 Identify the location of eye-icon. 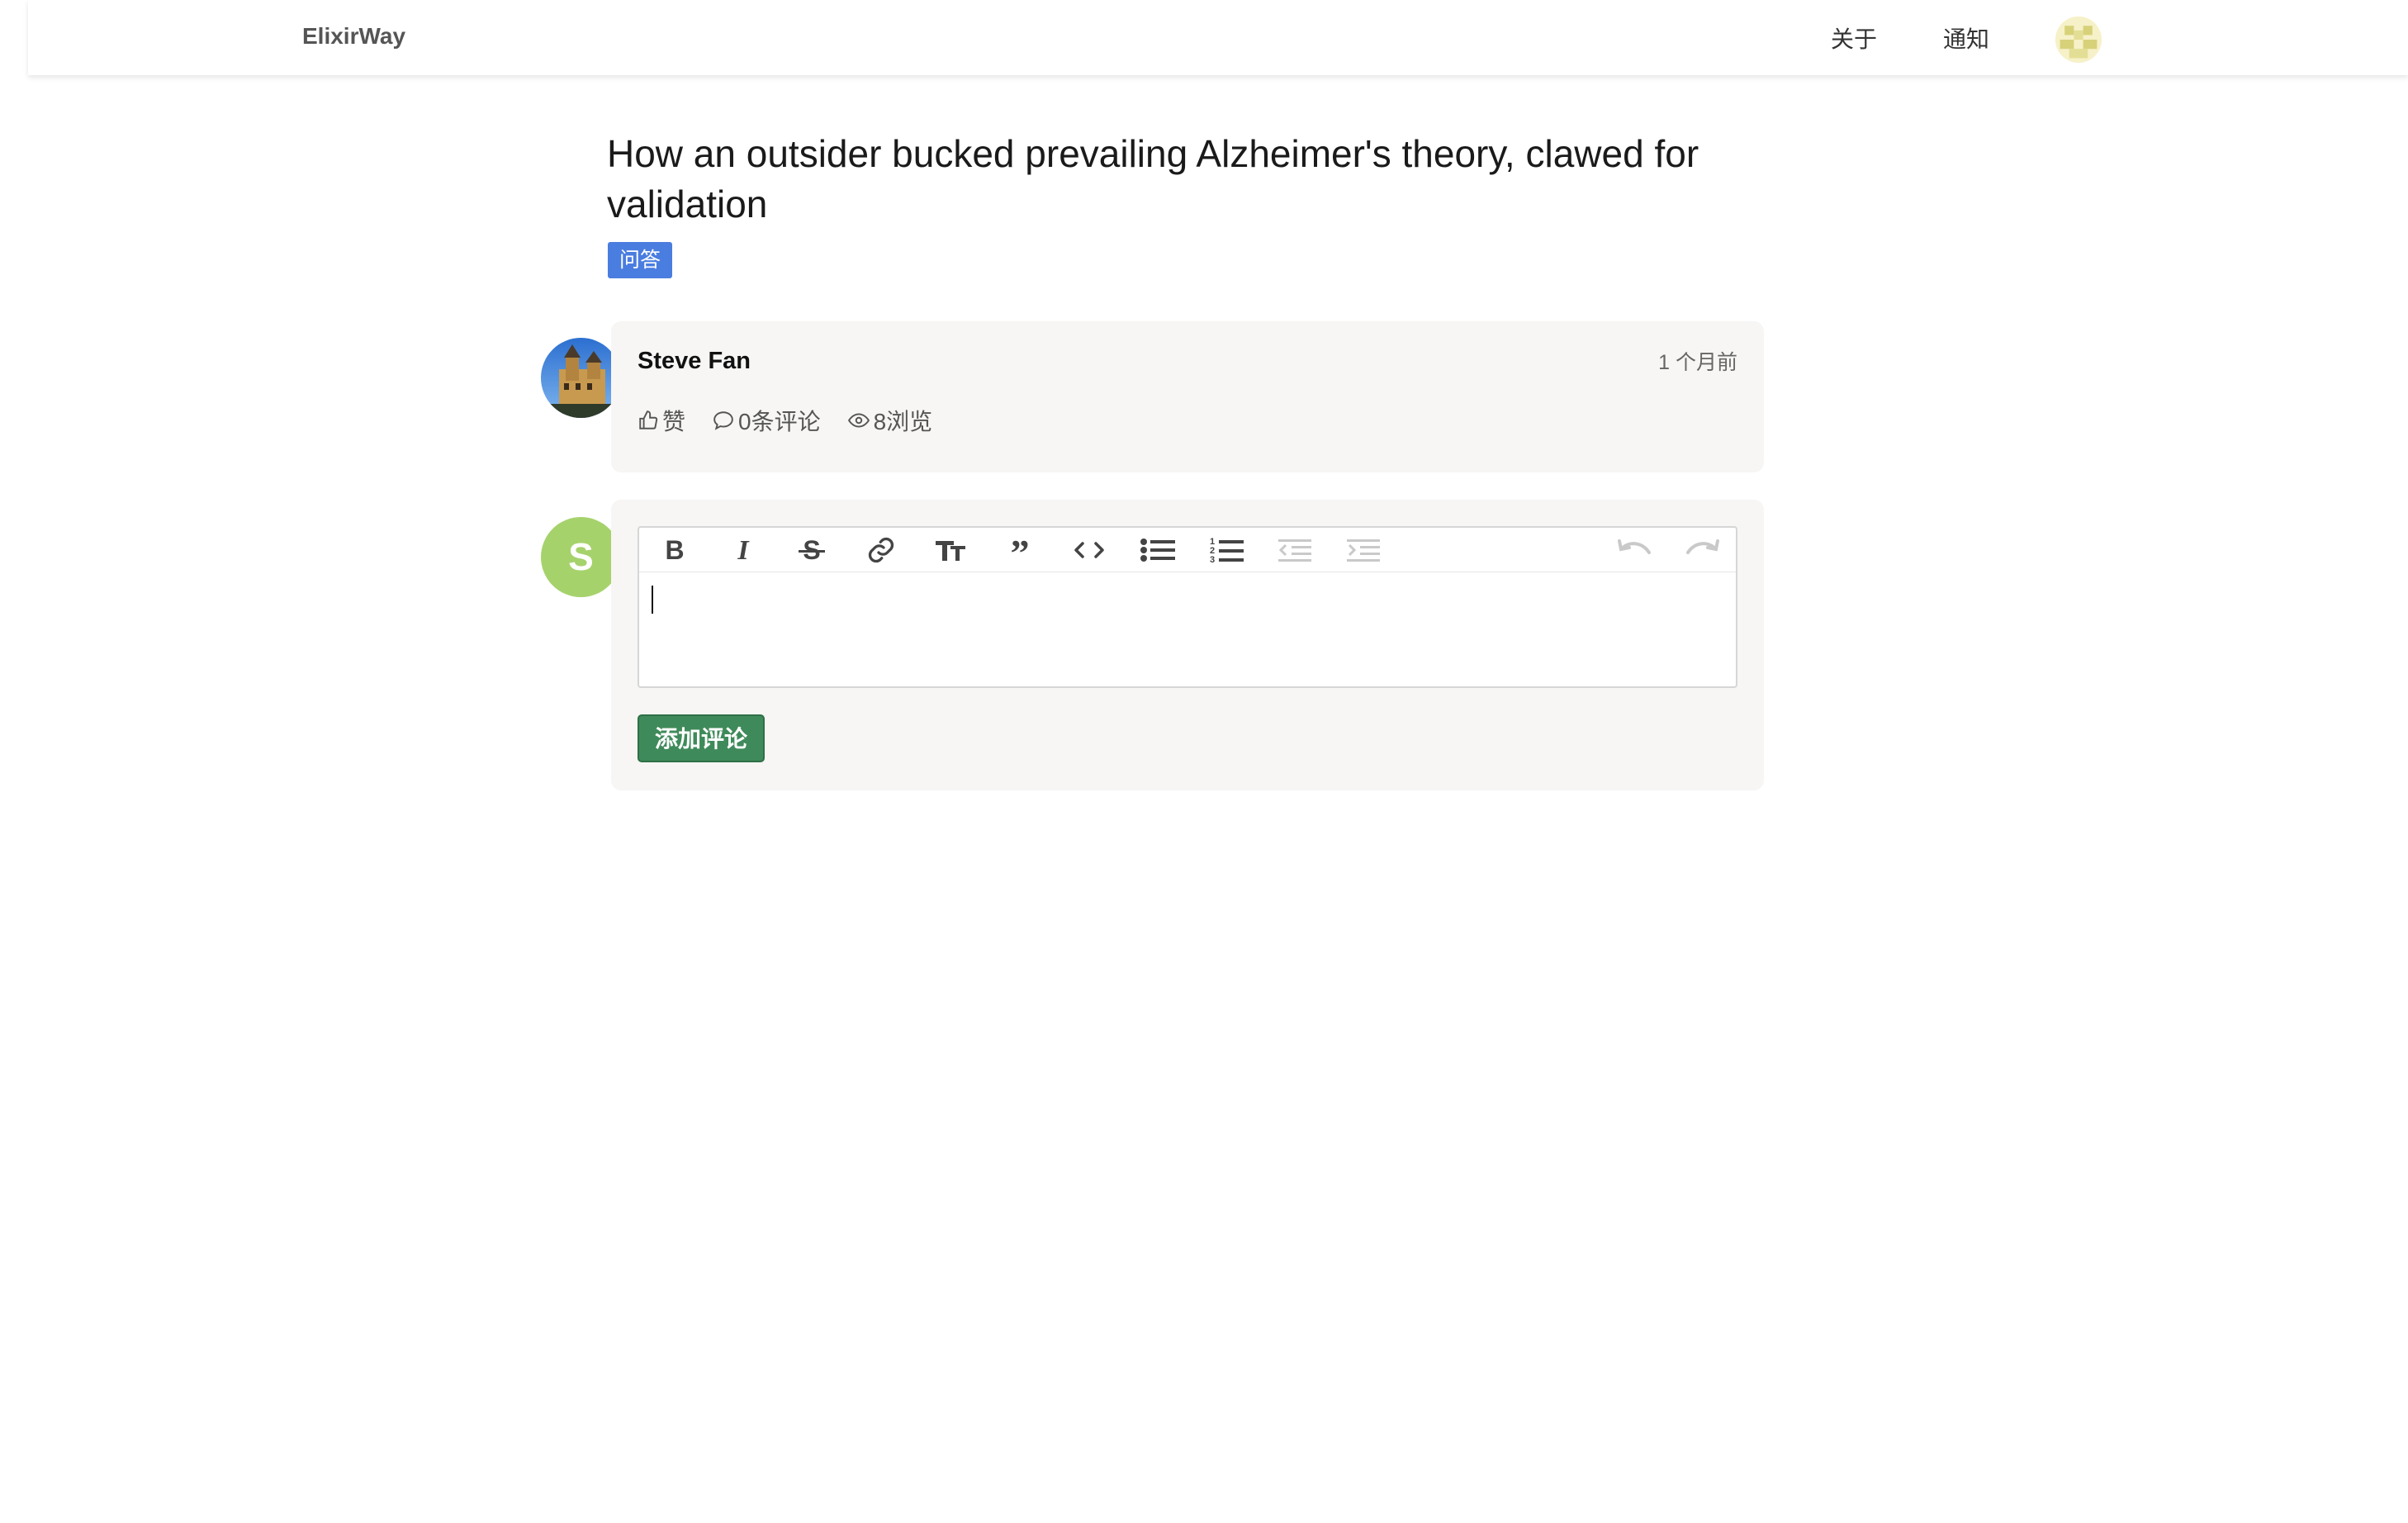
(858, 420).